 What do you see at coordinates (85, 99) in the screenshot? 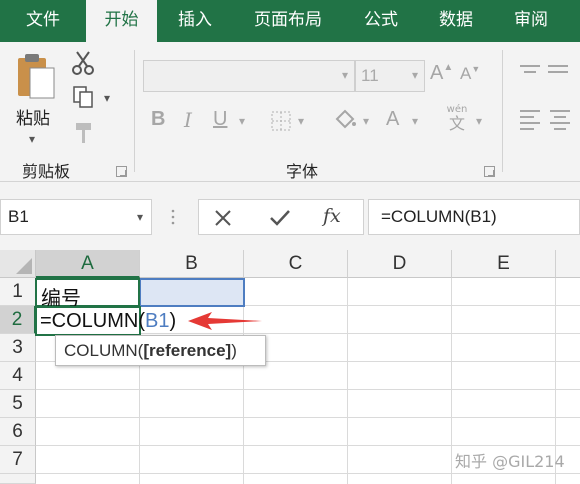
I see `copy-icon` at bounding box center [85, 99].